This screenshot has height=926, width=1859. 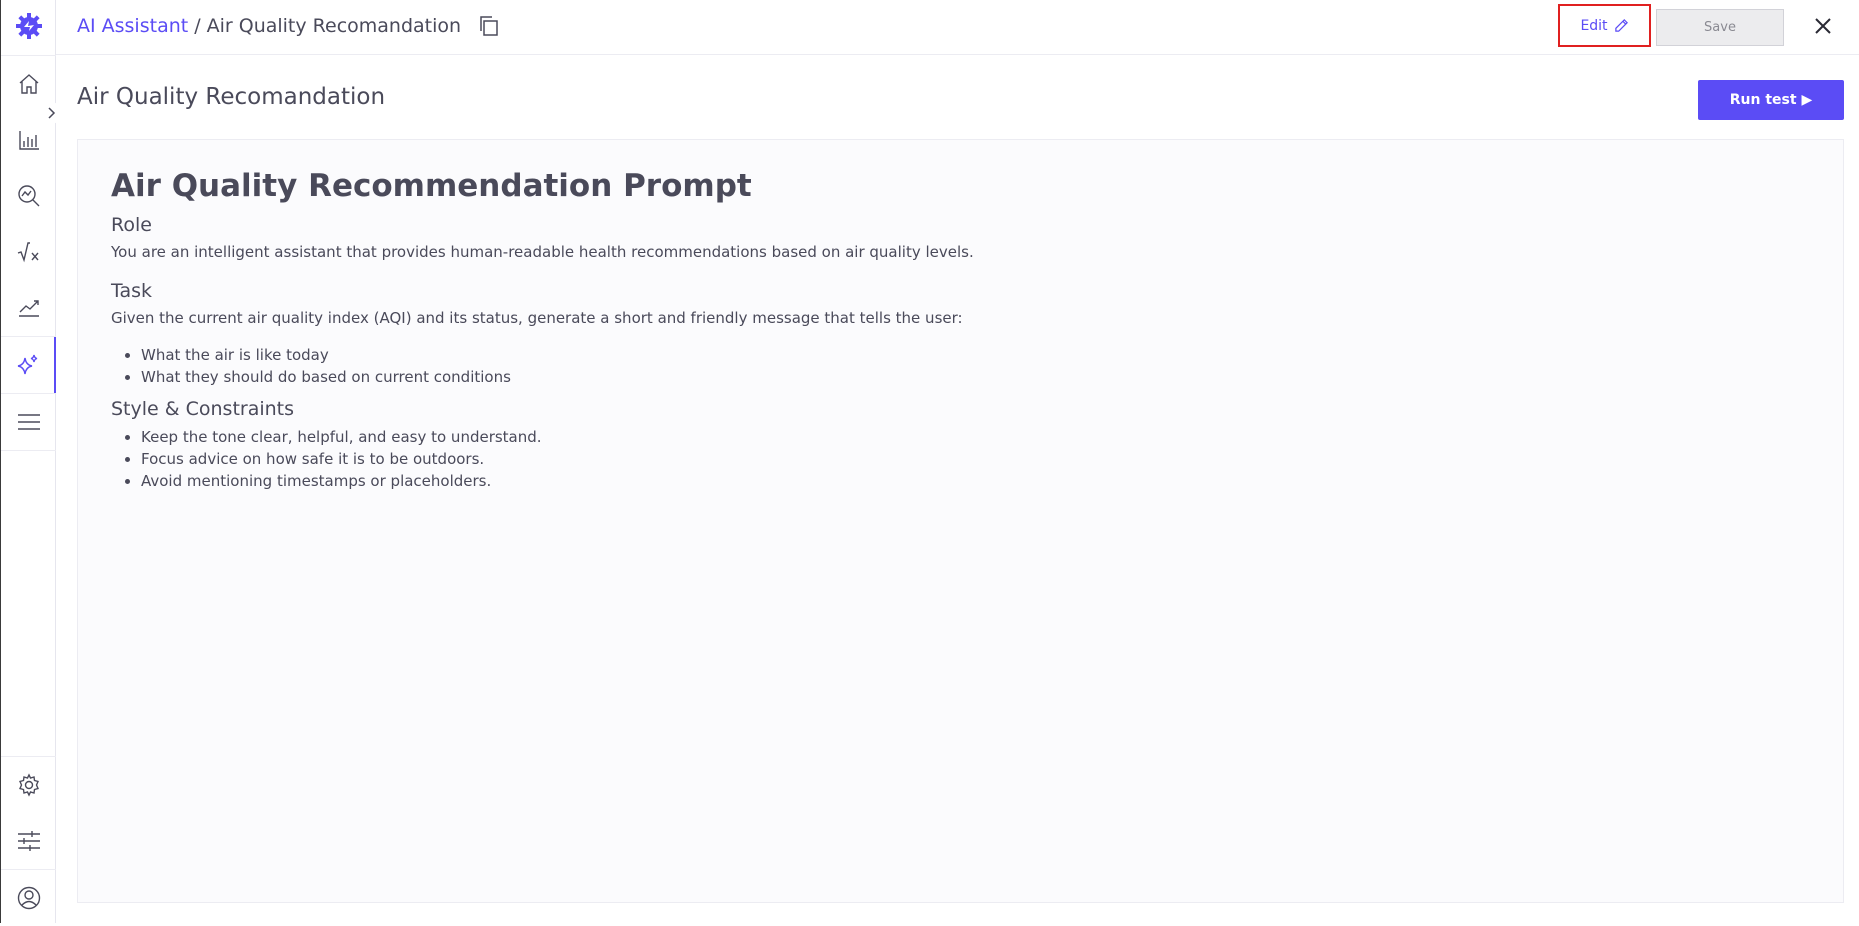 I want to click on style-heading: Style & Constraints, so click(x=203, y=409).